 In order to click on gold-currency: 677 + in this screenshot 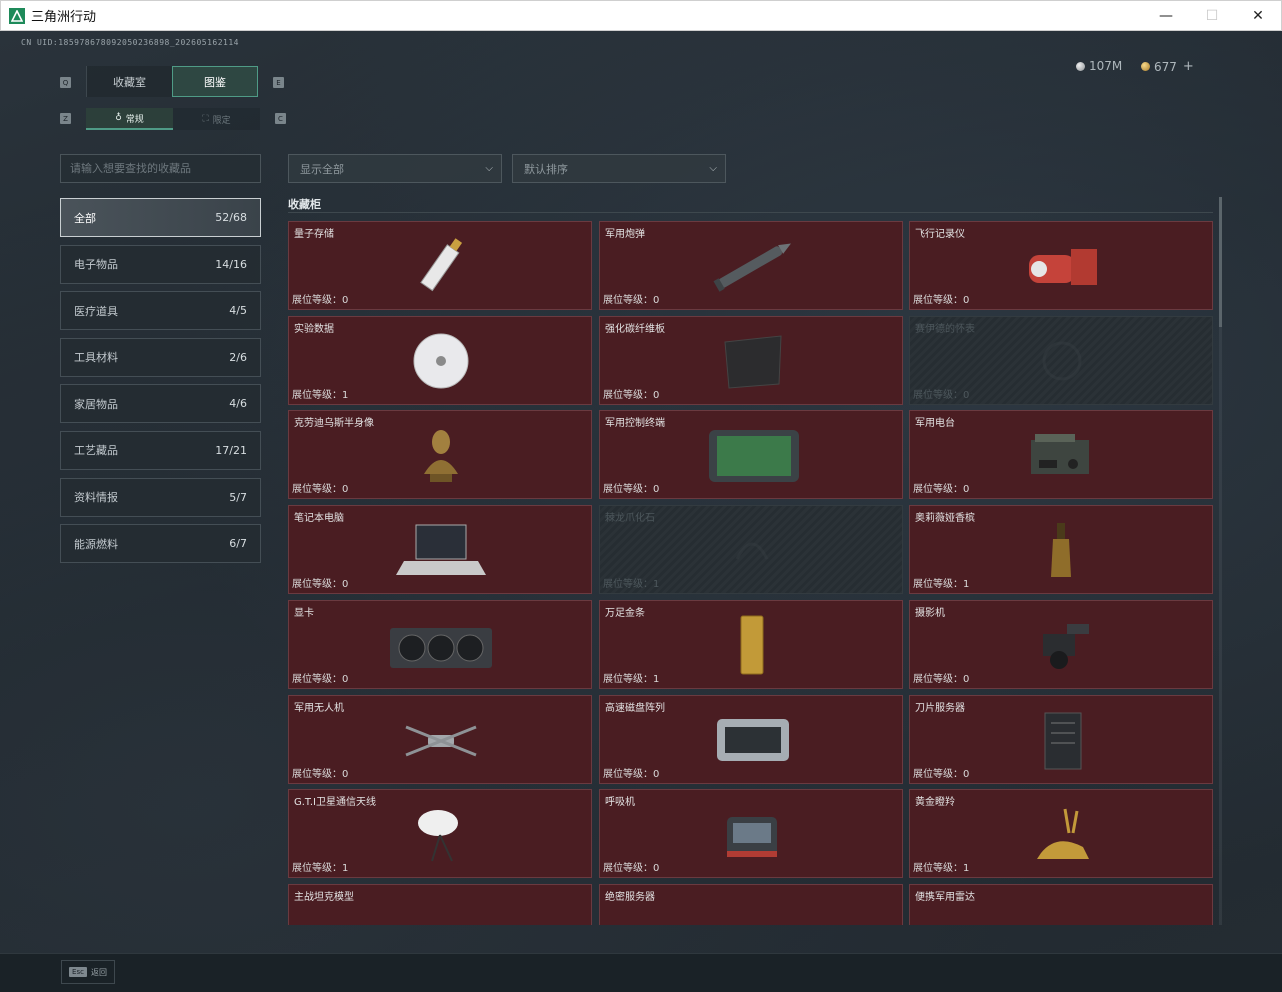, I will do `click(1167, 66)`.